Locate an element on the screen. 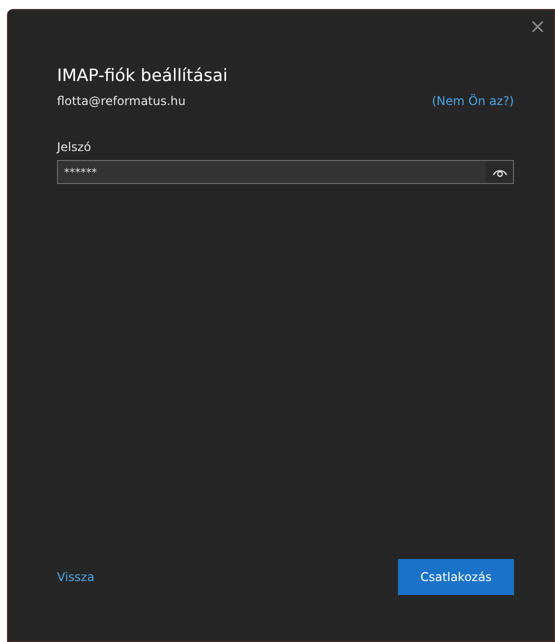 The width and height of the screenshot is (555, 642). back-link: Vissza is located at coordinates (75, 577).